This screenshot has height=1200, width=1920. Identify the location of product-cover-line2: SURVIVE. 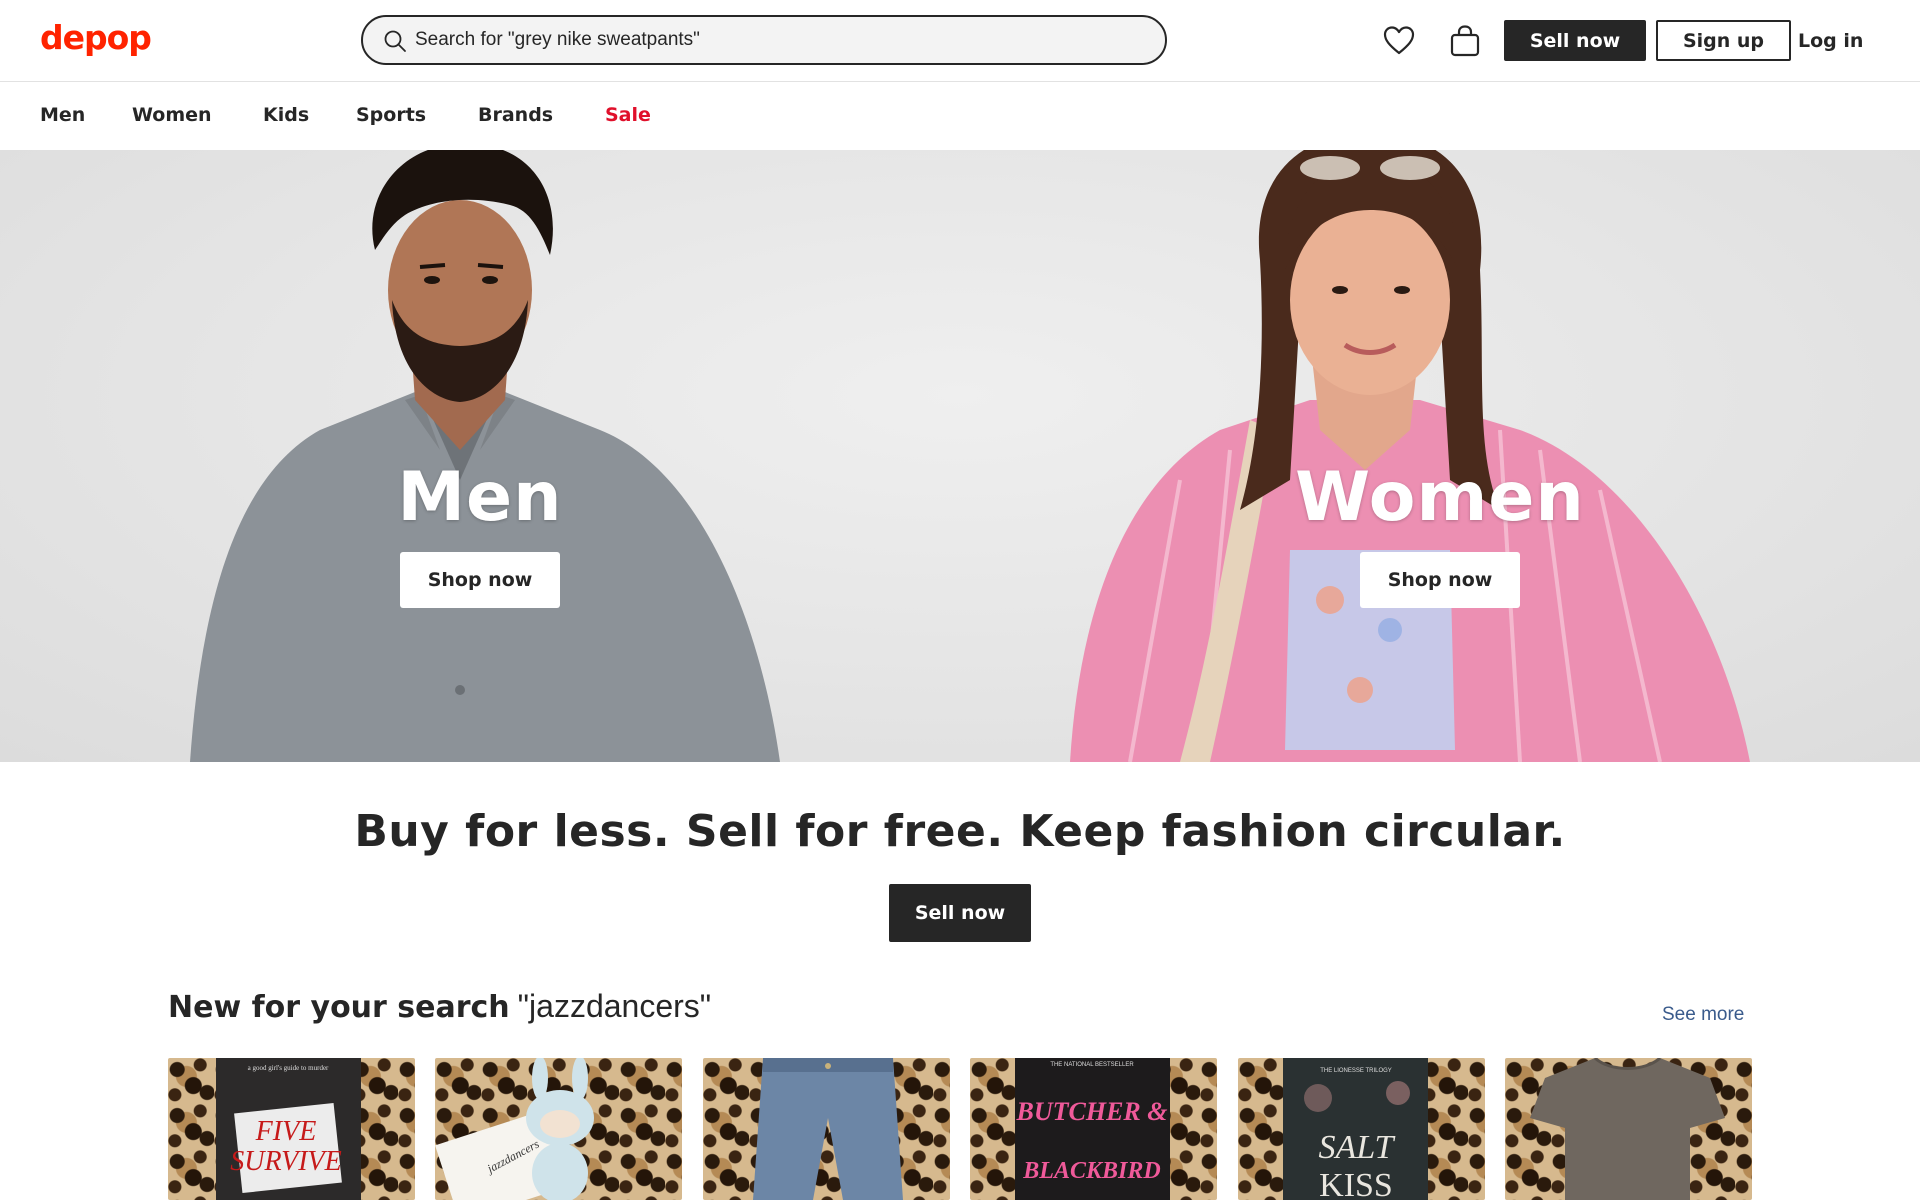
(285, 1161).